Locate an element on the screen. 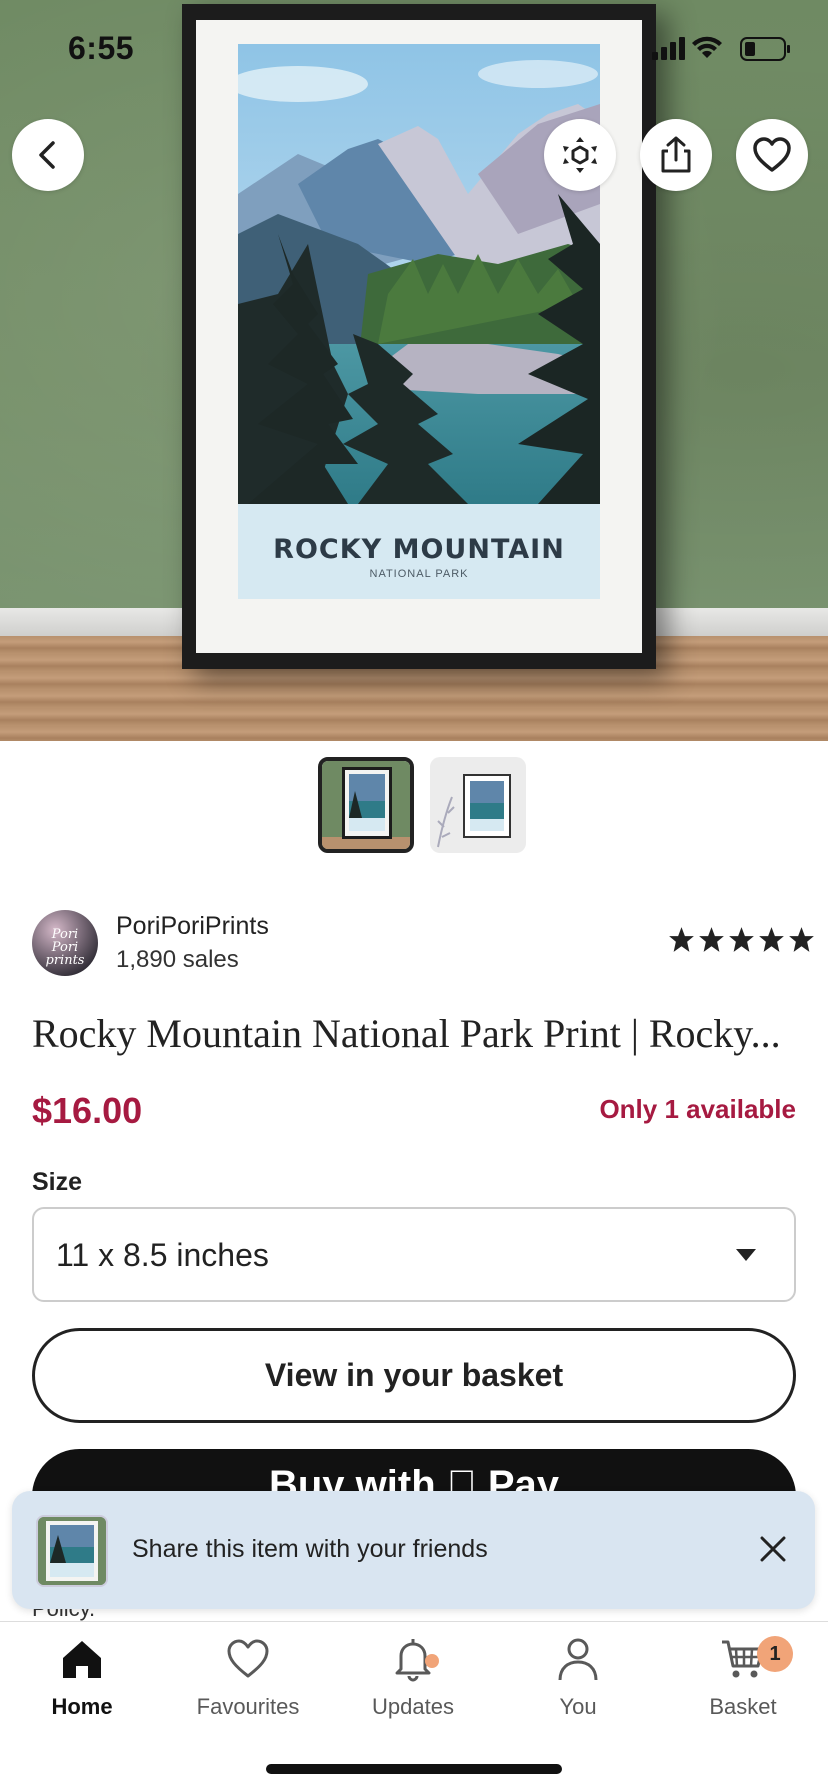 This screenshot has width=828, height=1792. basket-badge: 1 is located at coordinates (775, 1654).